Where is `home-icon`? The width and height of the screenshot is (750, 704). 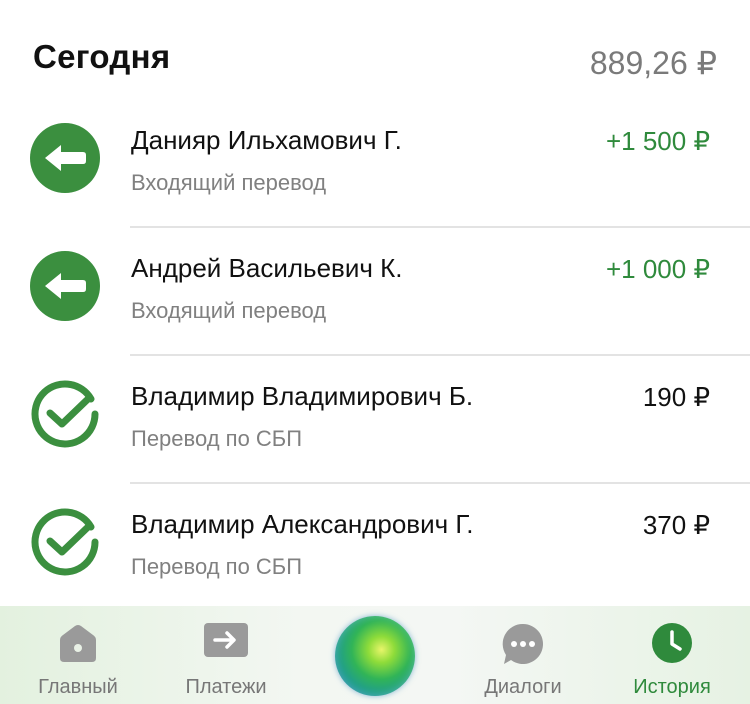
home-icon is located at coordinates (78, 645).